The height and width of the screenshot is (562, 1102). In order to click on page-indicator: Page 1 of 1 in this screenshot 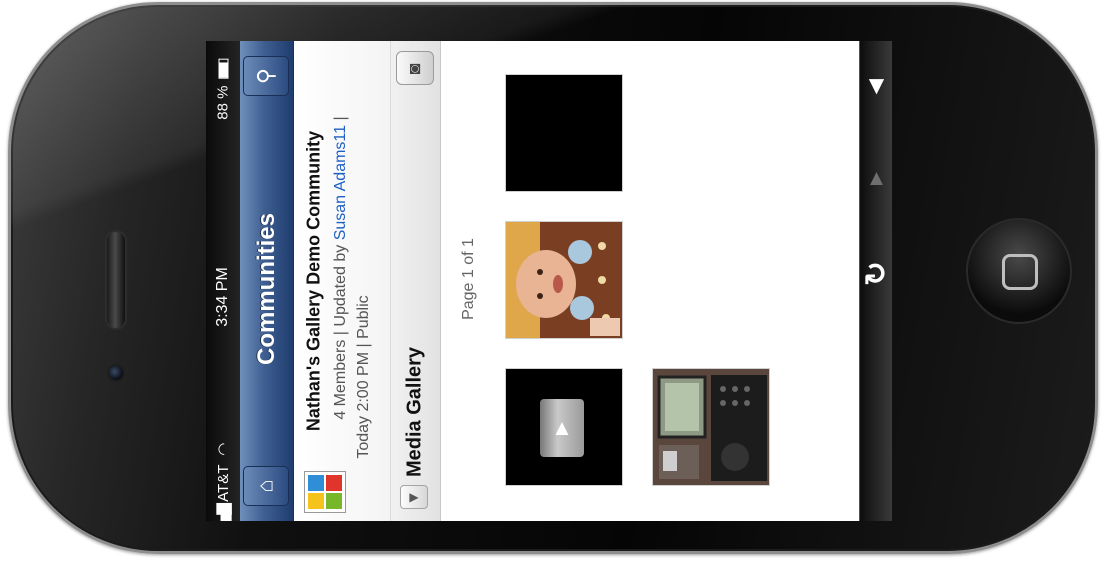, I will do `click(468, 279)`.